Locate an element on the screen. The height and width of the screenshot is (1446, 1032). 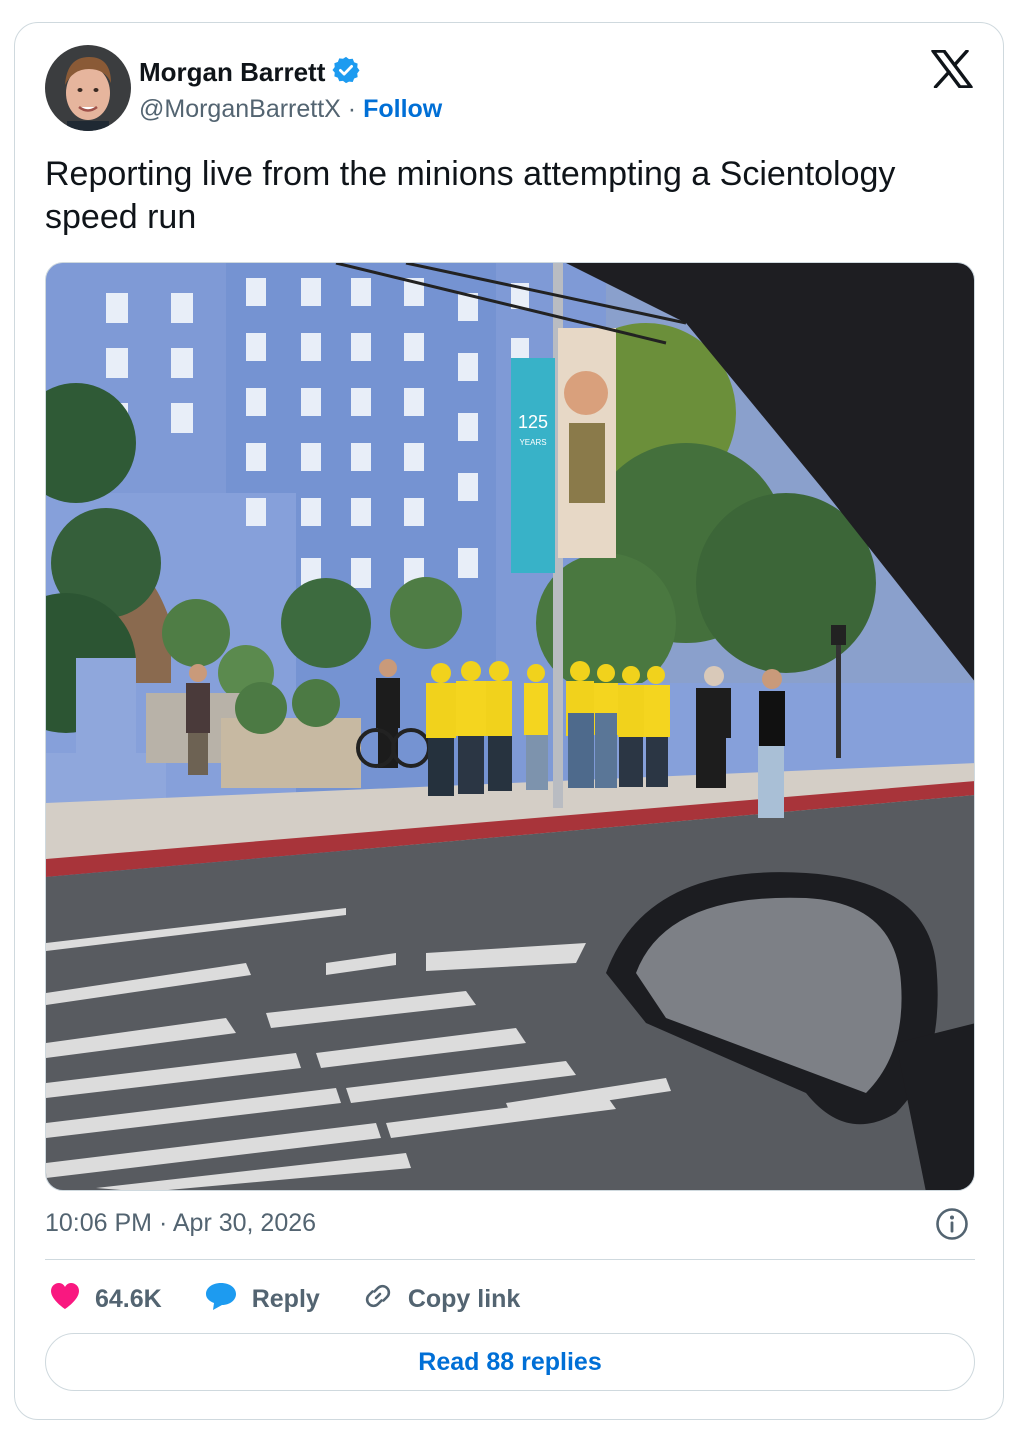
read-replies-button: Read 88 replies is located at coordinates (510, 1362).